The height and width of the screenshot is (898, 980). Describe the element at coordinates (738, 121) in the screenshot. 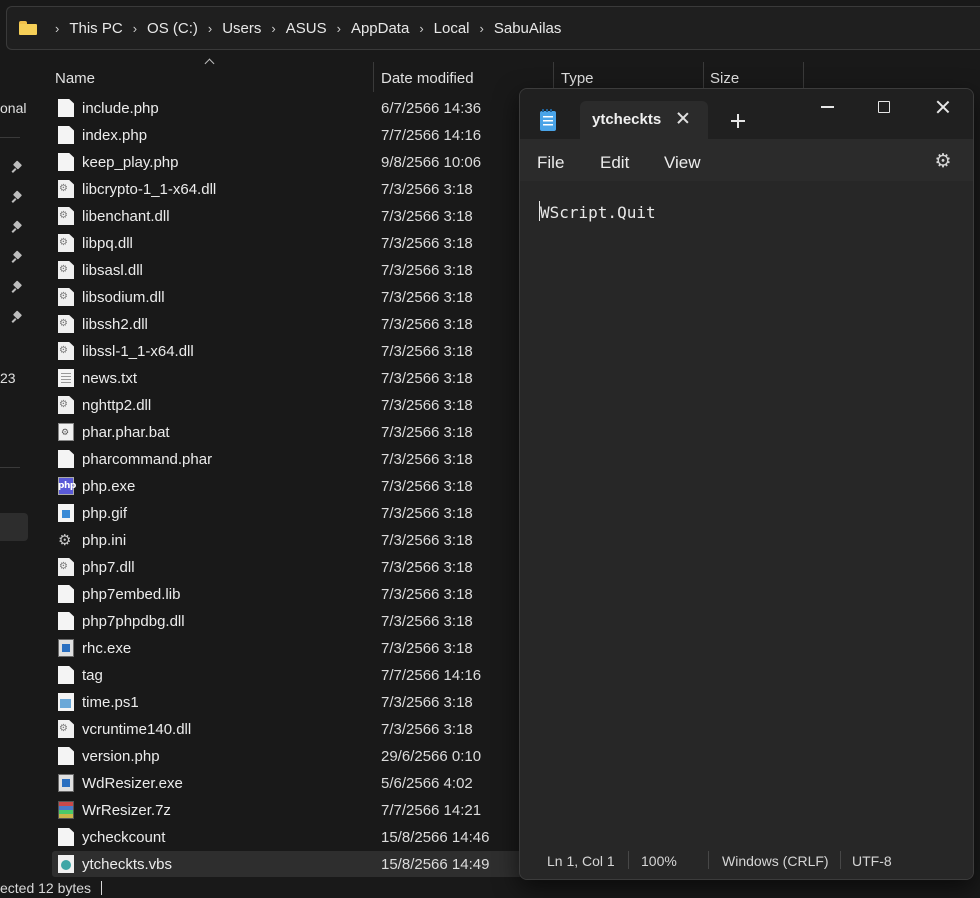

I see `new-tab-icon` at that location.